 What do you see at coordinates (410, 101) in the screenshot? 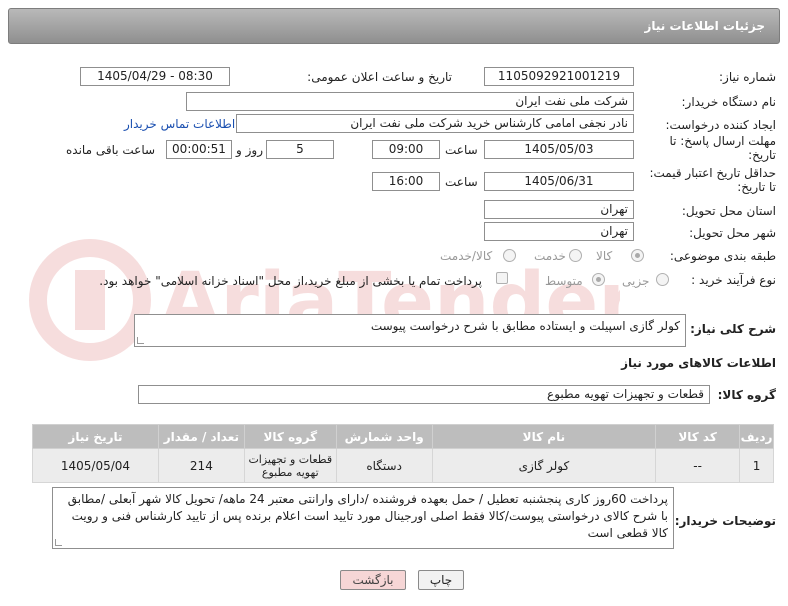
I see `buyer-org-field: شرکت ملی نفت ایران` at bounding box center [410, 101].